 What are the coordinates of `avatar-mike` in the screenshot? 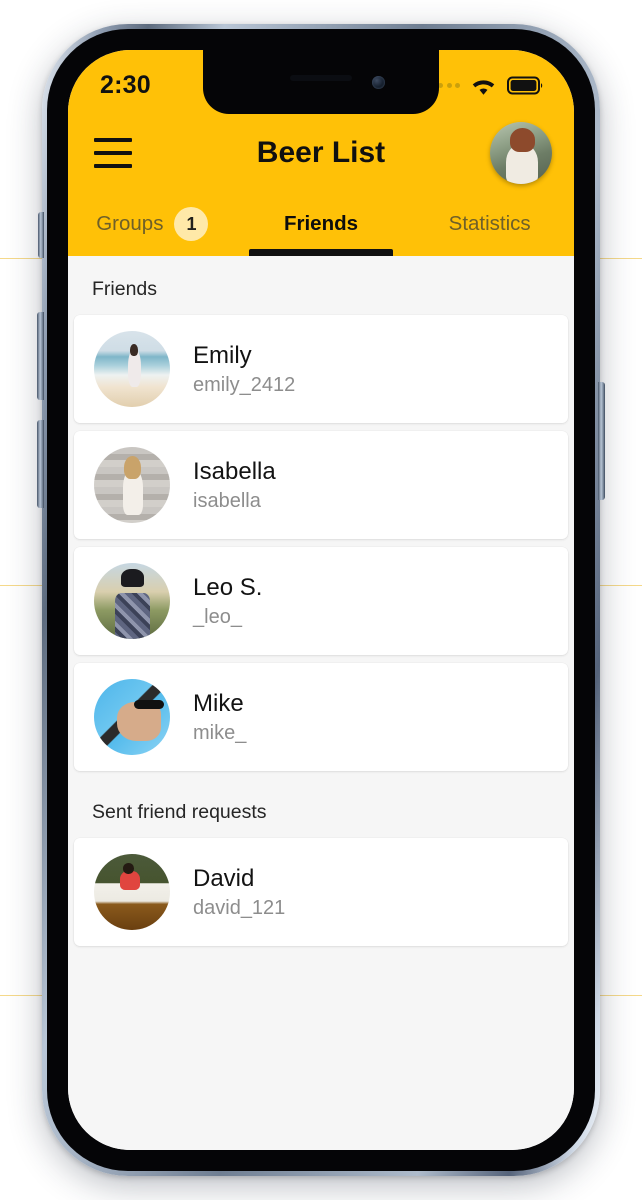 It's located at (132, 717).